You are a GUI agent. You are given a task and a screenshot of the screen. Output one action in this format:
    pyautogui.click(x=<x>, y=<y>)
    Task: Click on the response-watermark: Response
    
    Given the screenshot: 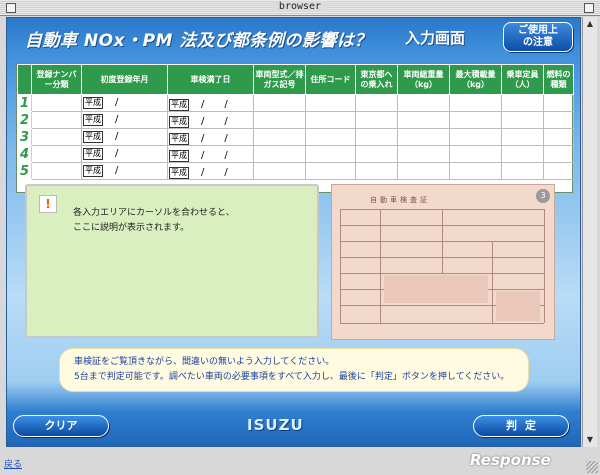 What is the action you would take?
    pyautogui.click(x=510, y=460)
    